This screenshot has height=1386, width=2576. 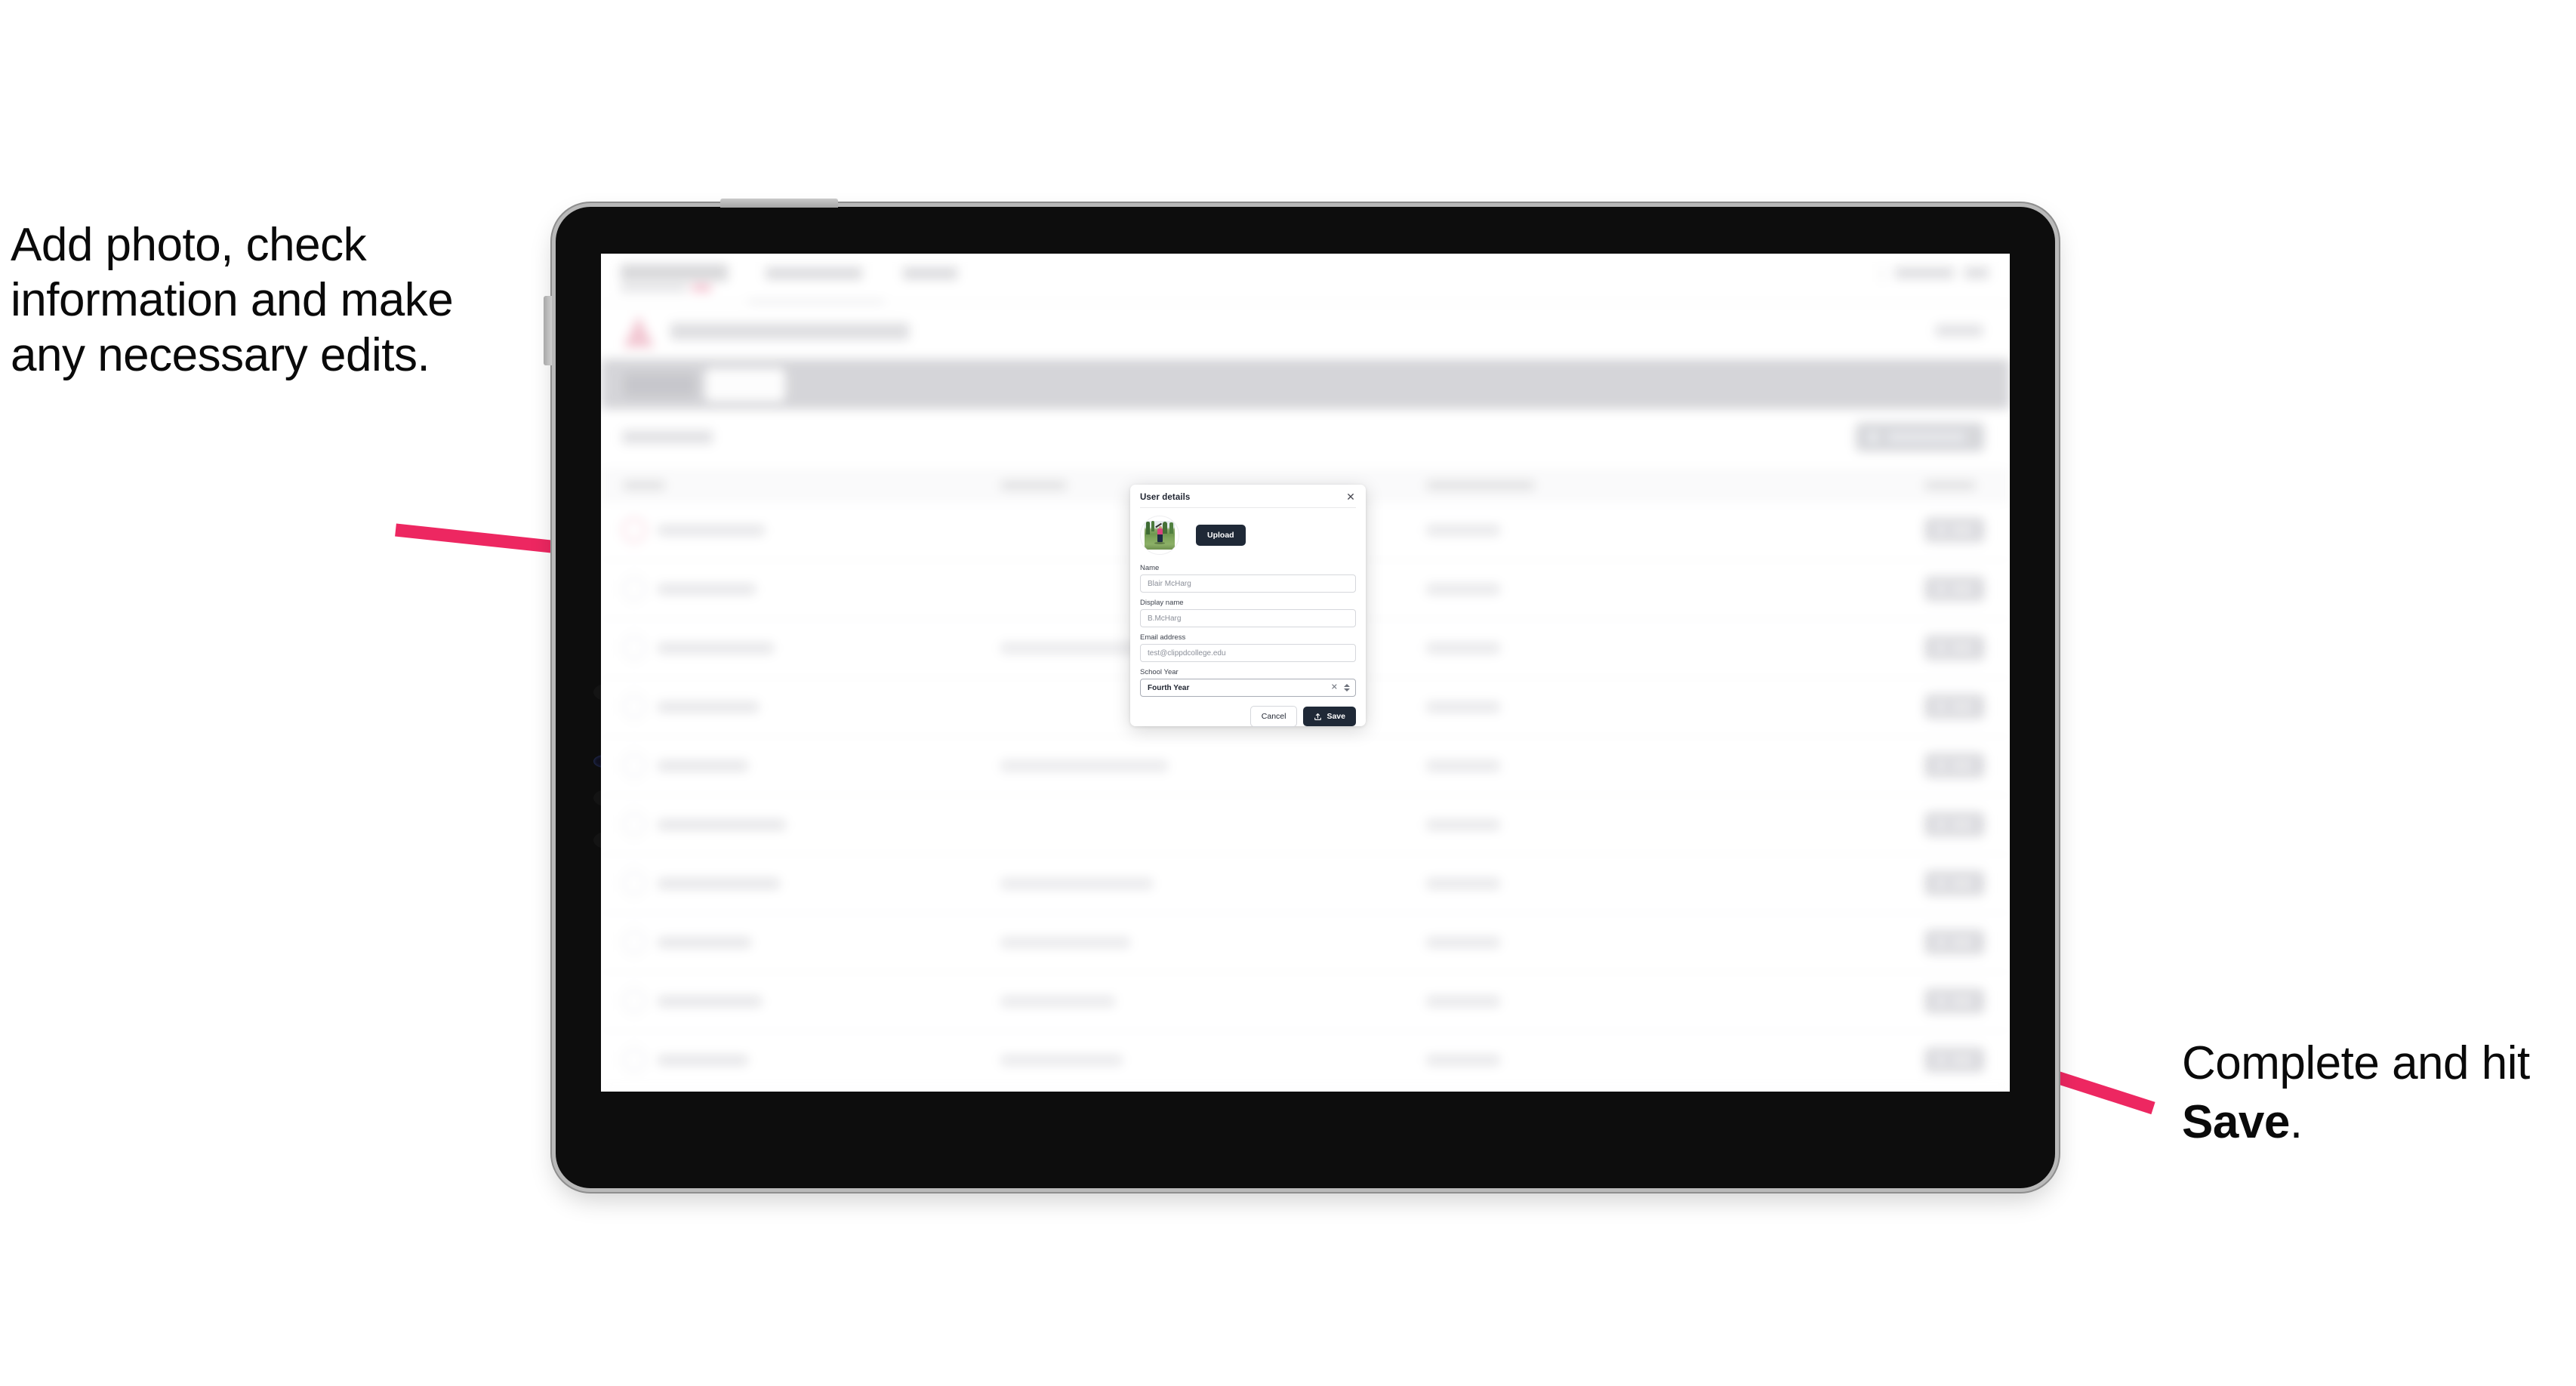 I want to click on cancel-button: Cancel, so click(x=1273, y=716).